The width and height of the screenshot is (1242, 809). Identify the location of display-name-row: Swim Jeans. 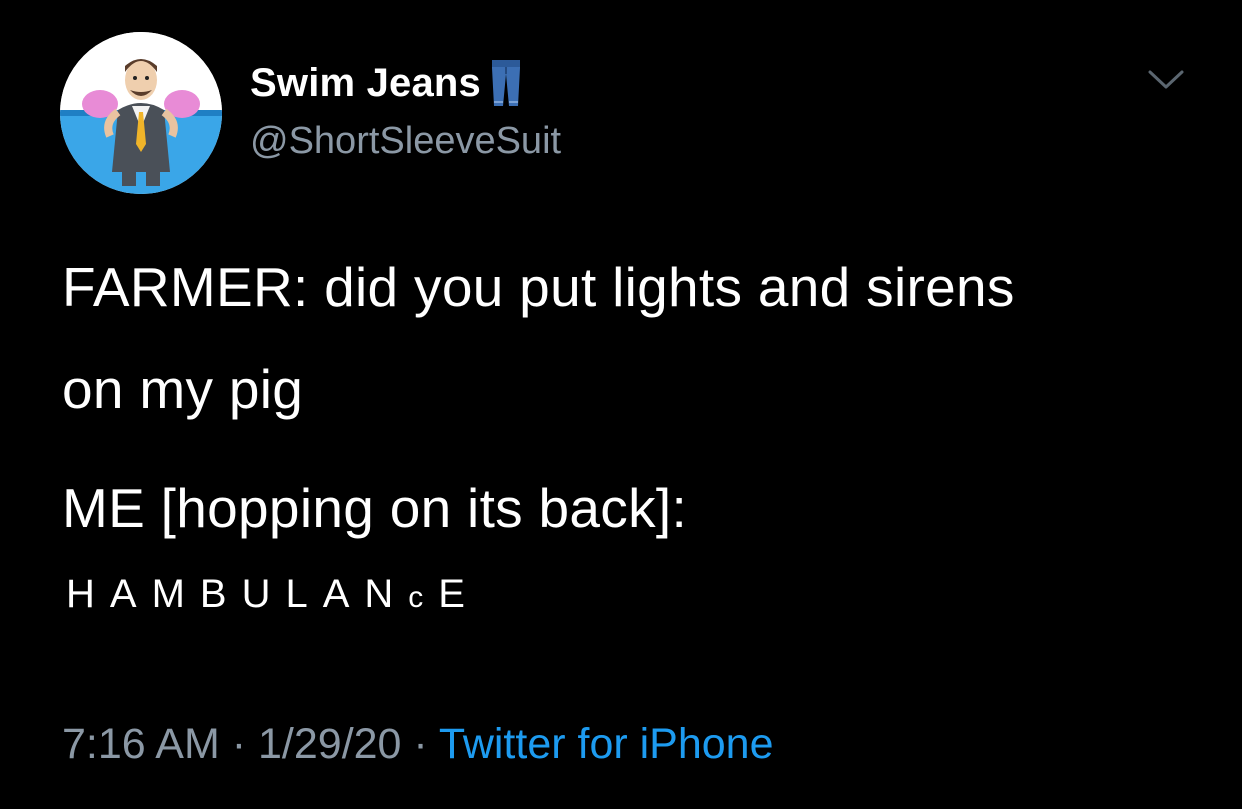
(386, 83).